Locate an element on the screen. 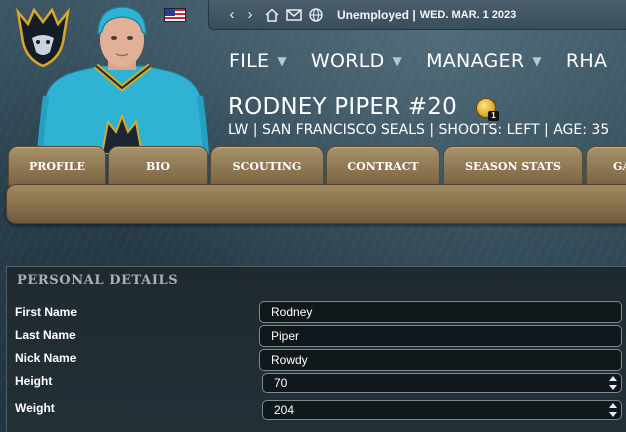 Image resolution: width=626 pixels, height=432 pixels. tab-contract: CONTRACT is located at coordinates (383, 166).